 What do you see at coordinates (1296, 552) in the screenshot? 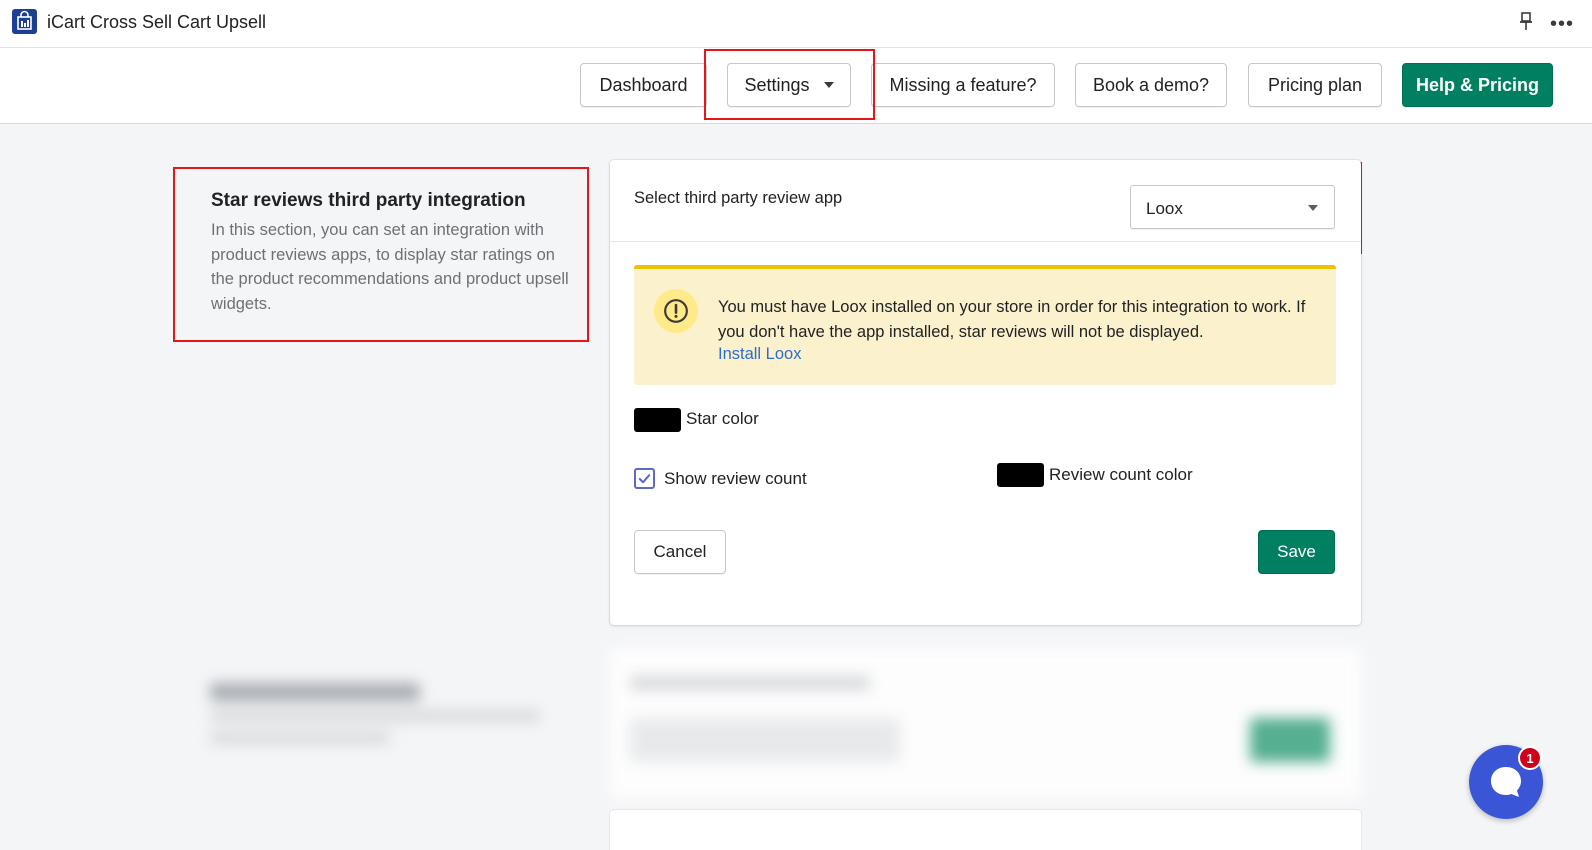
I see `save-button: Save` at bounding box center [1296, 552].